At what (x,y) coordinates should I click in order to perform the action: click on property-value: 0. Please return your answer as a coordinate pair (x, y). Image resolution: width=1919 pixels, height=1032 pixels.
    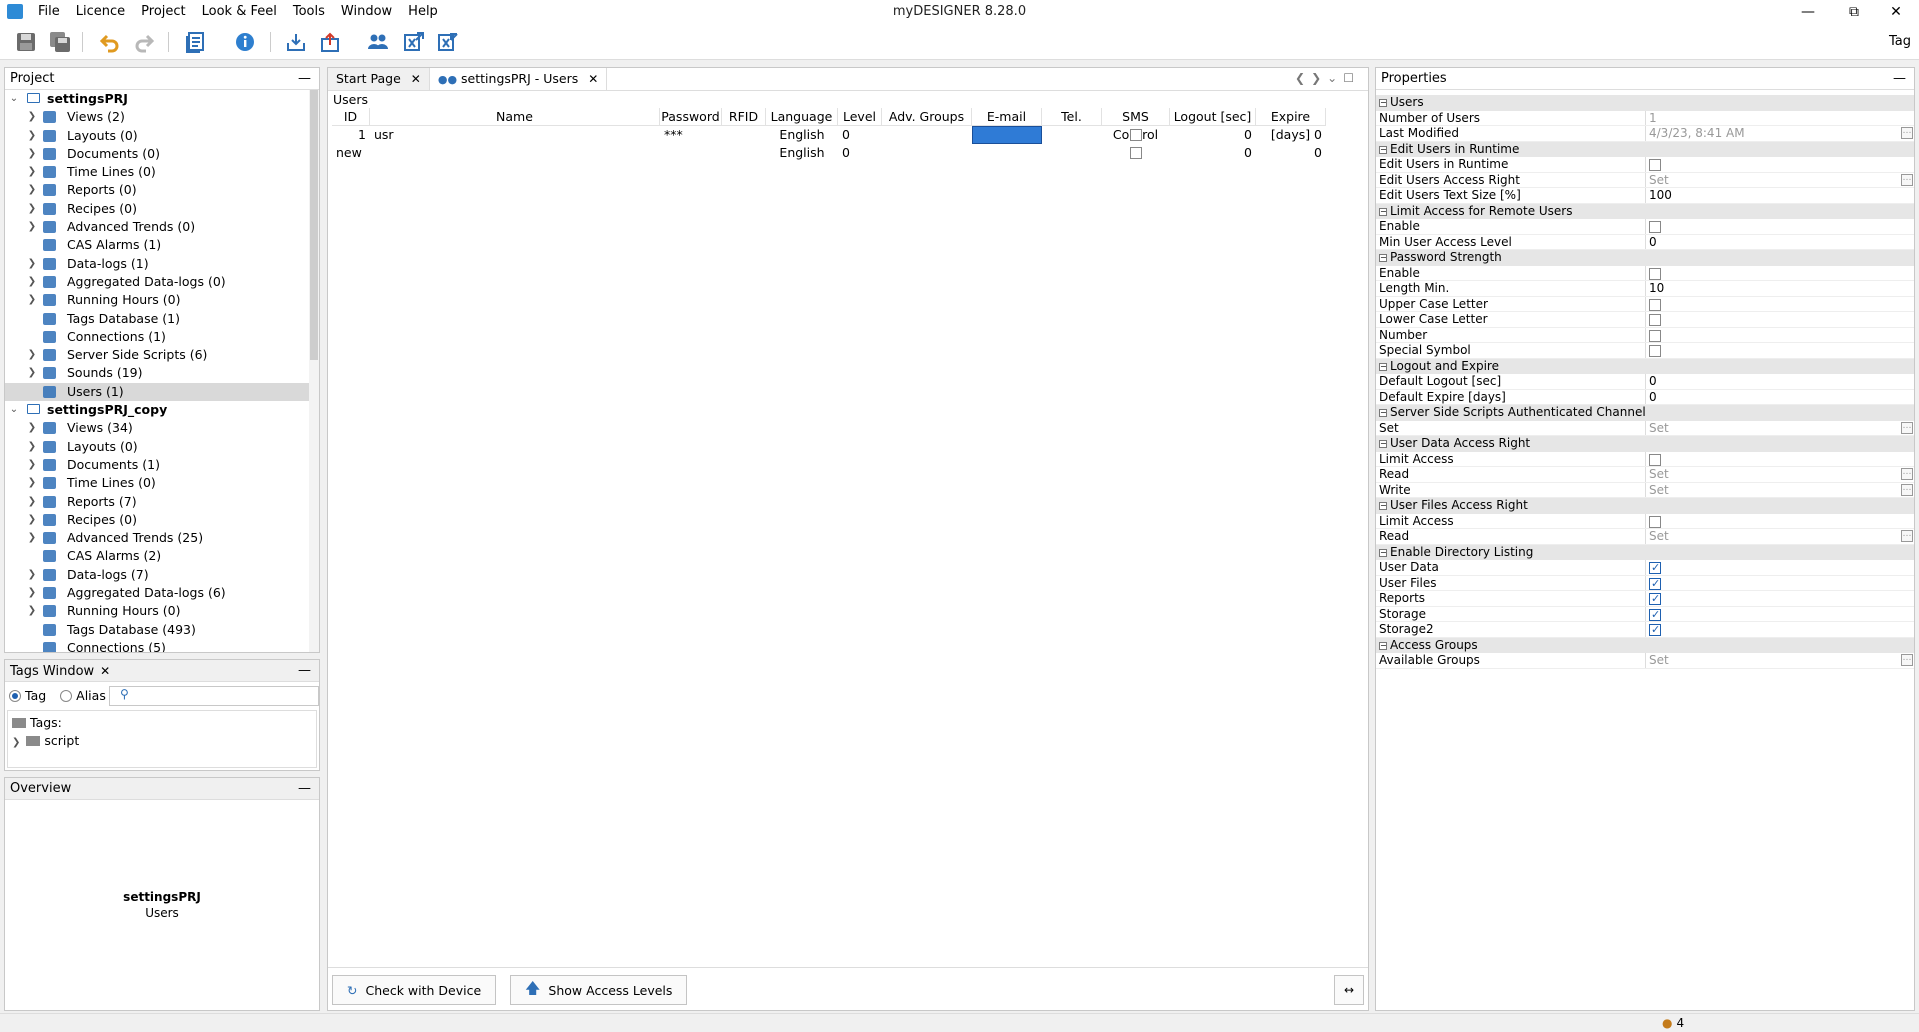
    Looking at the image, I should click on (1653, 242).